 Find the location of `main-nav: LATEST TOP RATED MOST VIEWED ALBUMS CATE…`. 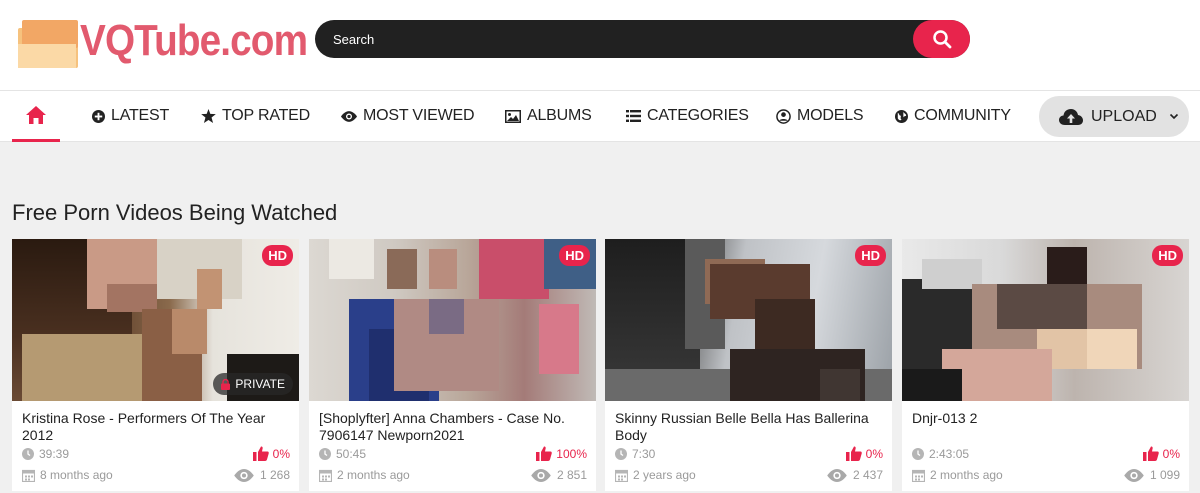

main-nav: LATEST TOP RATED MOST VIEWED ALBUMS CATE… is located at coordinates (600, 116).